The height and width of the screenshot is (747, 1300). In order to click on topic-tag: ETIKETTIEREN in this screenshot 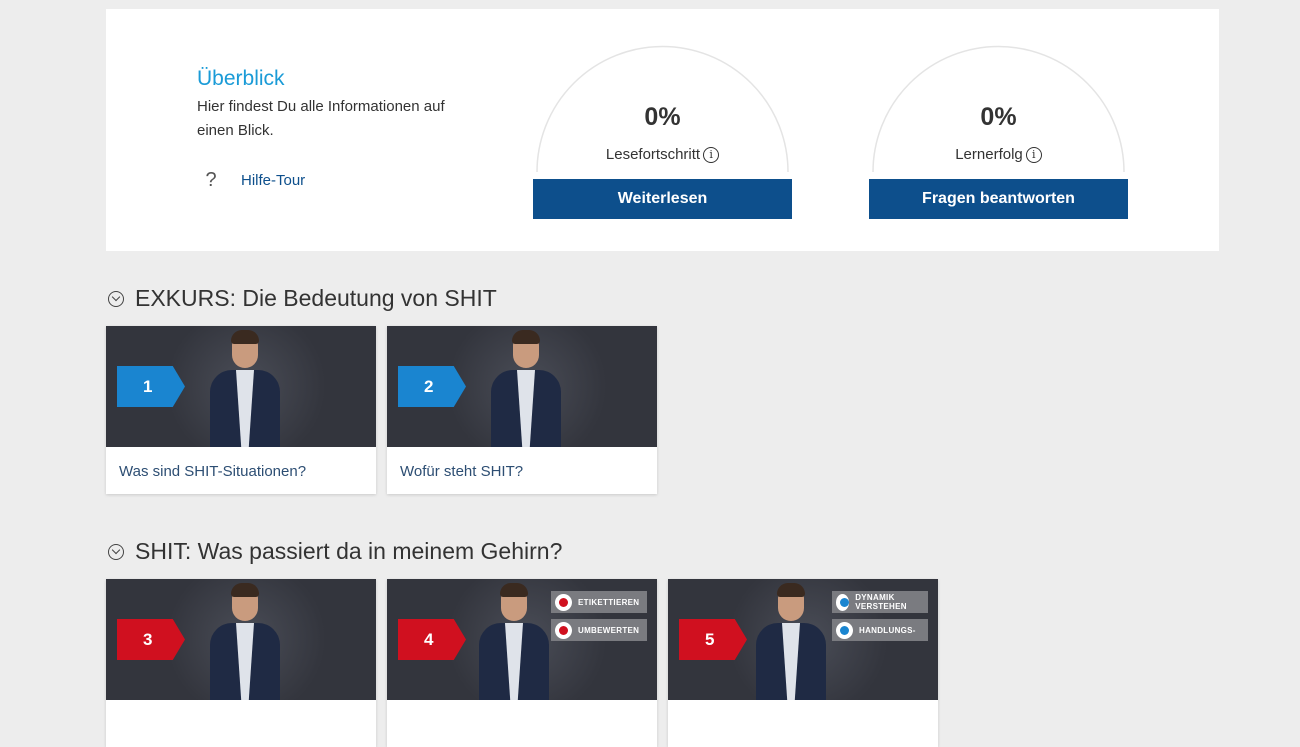, I will do `click(599, 602)`.